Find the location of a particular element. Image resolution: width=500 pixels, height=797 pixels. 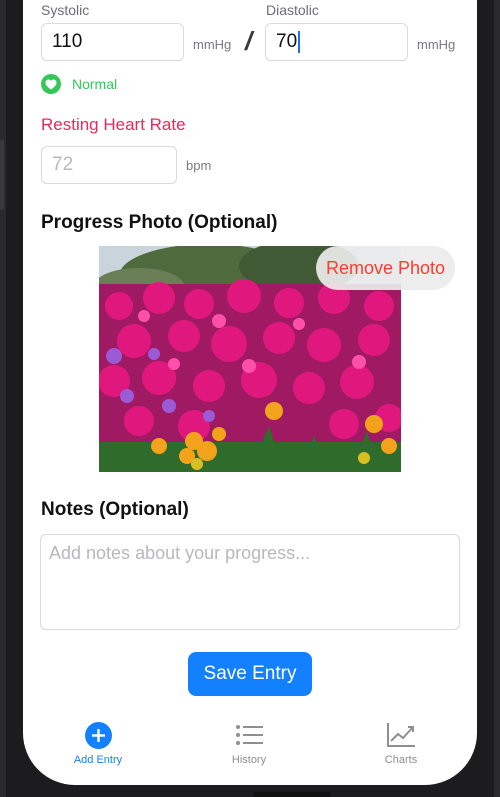

home-indicator is located at coordinates (292, 794).